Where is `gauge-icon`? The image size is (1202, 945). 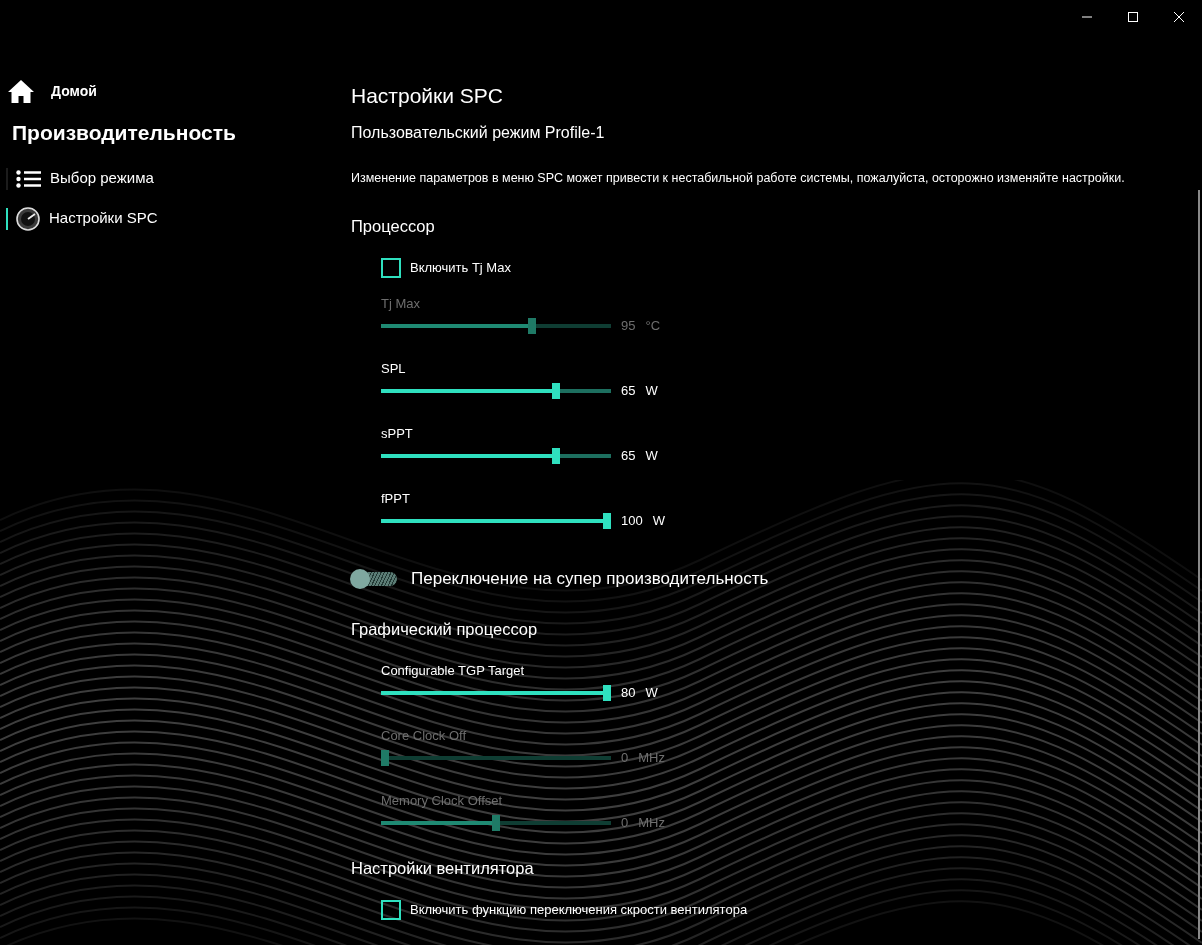 gauge-icon is located at coordinates (28, 218).